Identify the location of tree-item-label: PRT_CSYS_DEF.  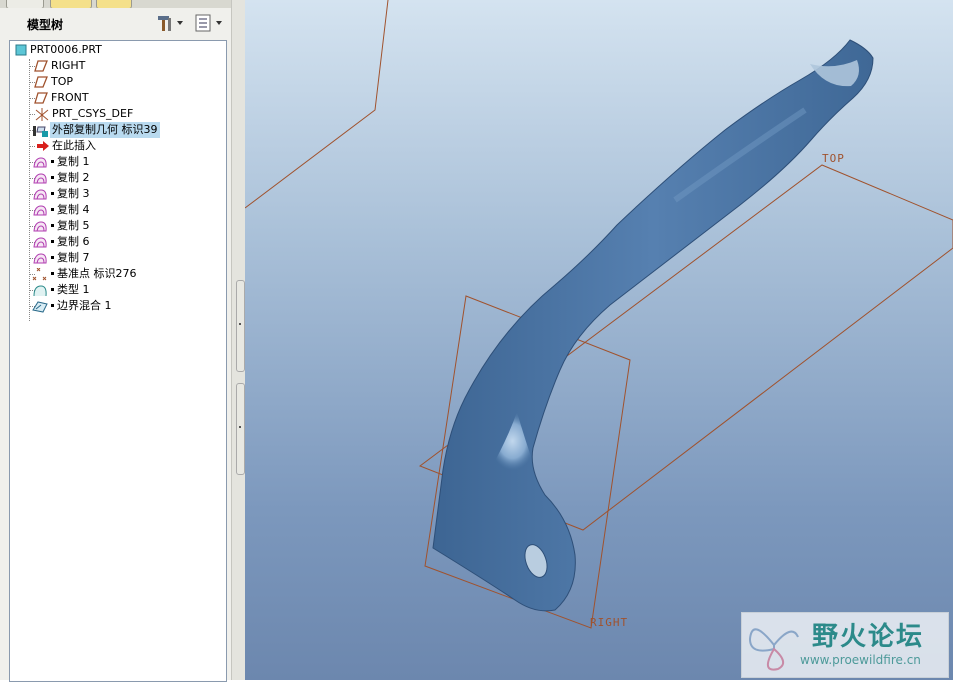
(93, 113).